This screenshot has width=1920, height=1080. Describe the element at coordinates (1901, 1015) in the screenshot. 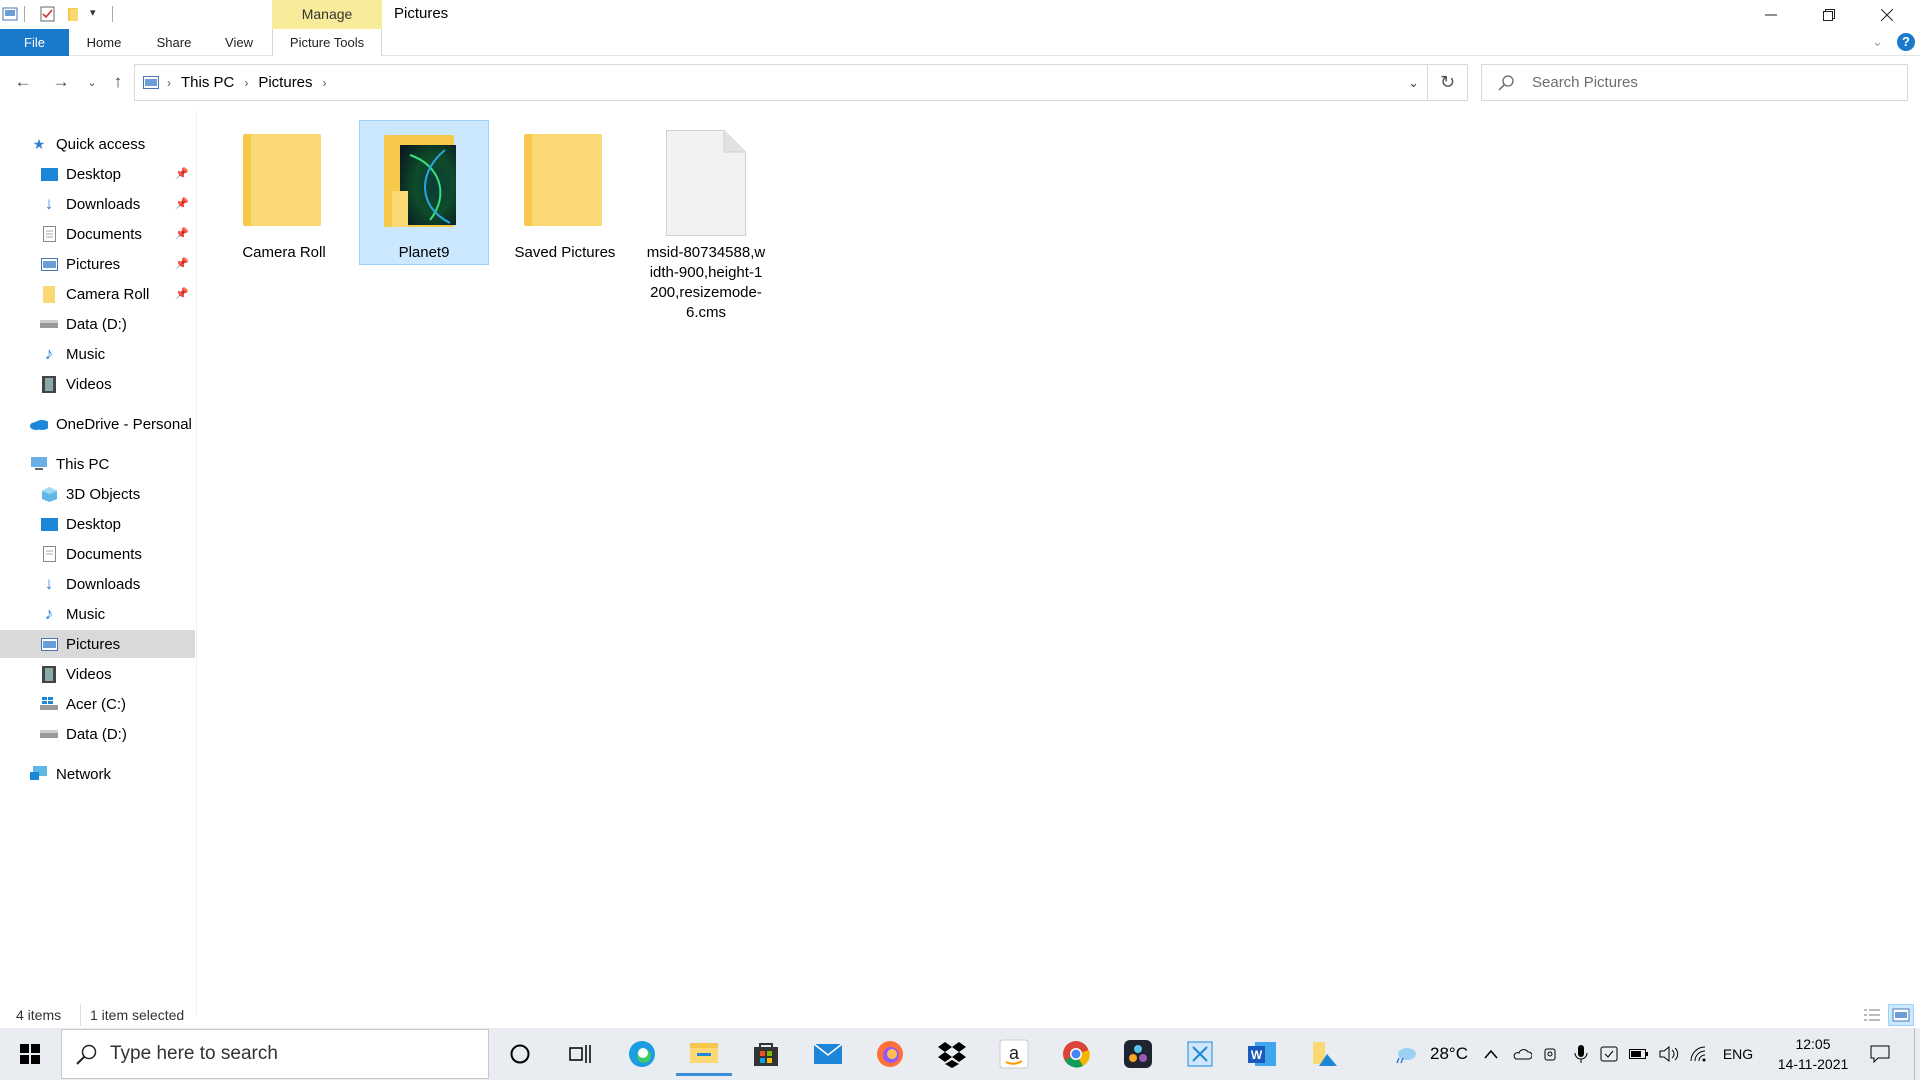

I see `large-icons-view-button` at that location.